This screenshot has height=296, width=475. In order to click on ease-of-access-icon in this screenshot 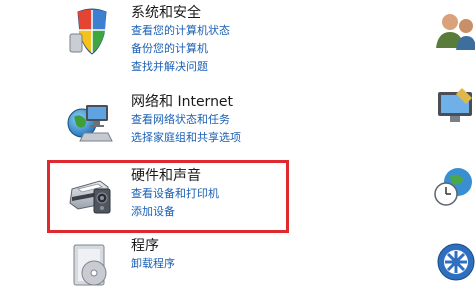, I will do `click(453, 260)`.